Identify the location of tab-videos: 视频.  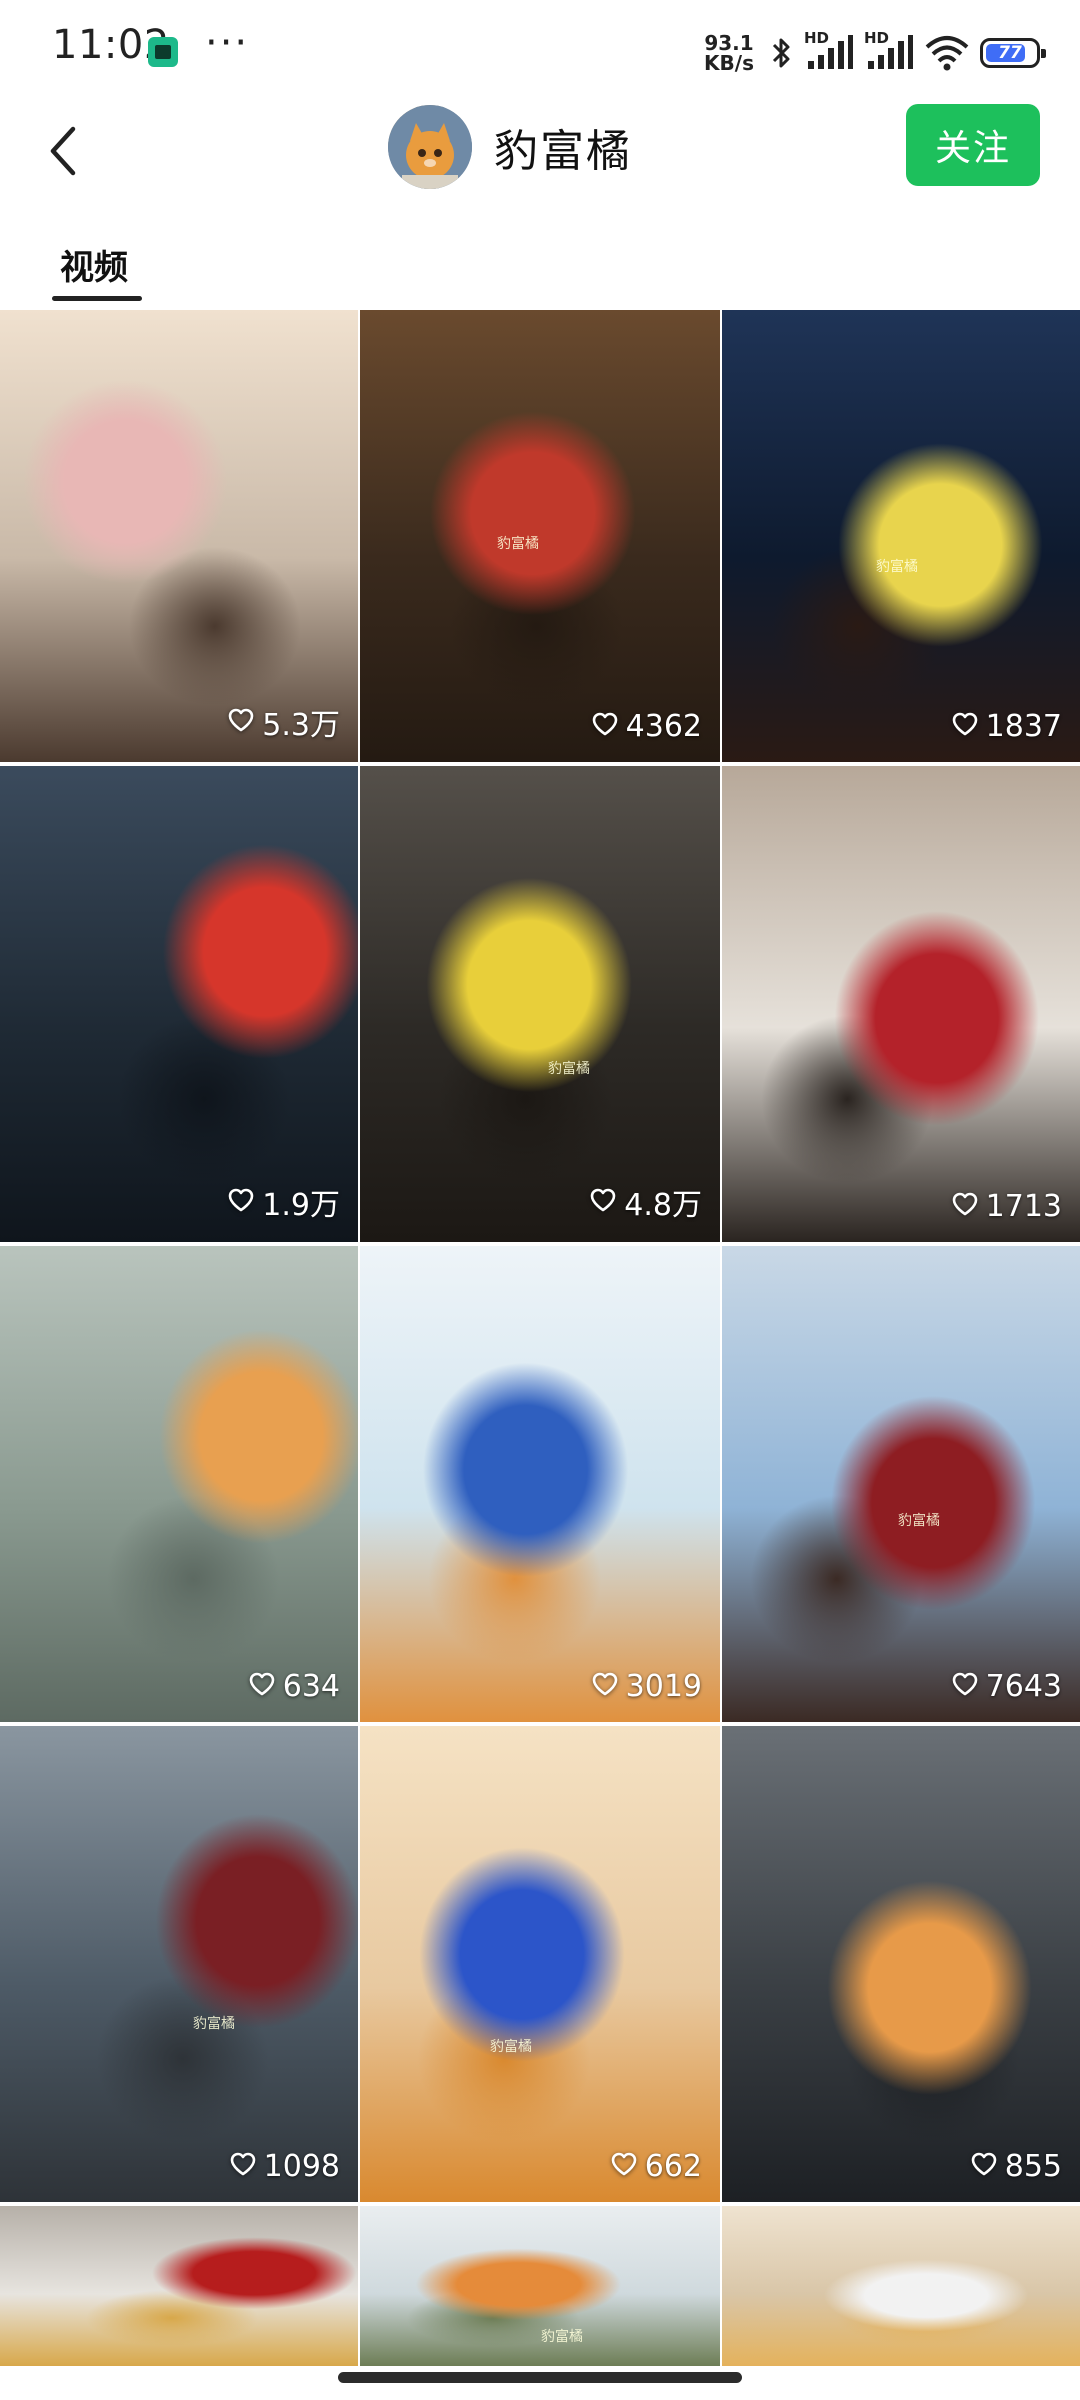
(94, 264).